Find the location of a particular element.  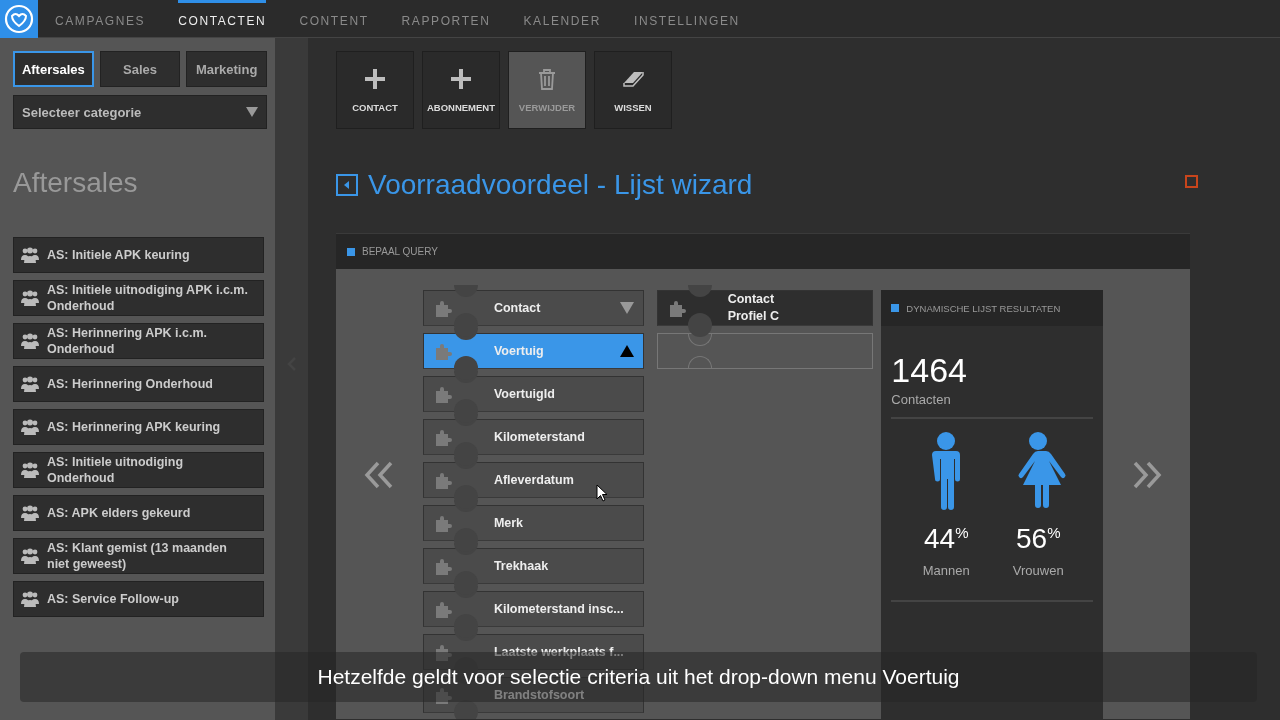

toolbar-button: ABONNEMENT is located at coordinates (461, 90).